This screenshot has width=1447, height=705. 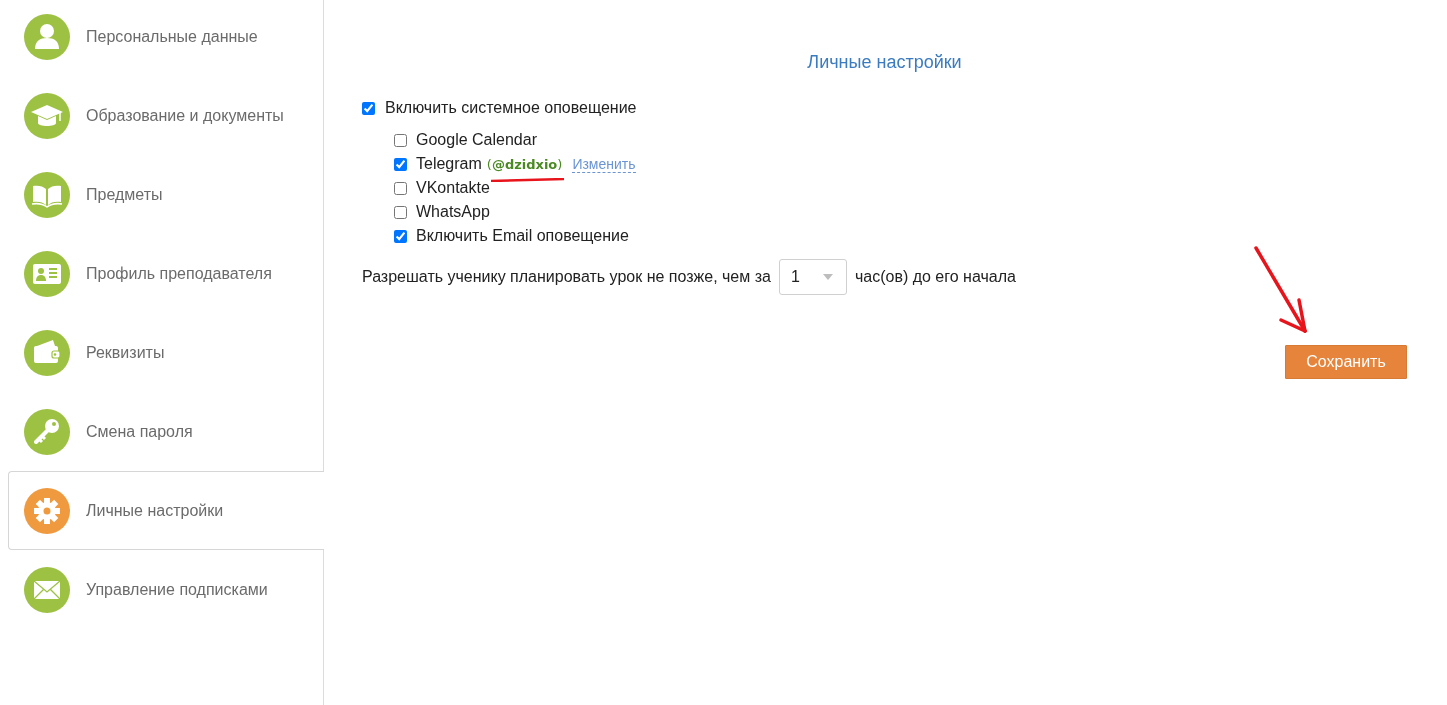 What do you see at coordinates (935, 277) in the screenshot?
I see `planning-suffix: час(ов) до его начала` at bounding box center [935, 277].